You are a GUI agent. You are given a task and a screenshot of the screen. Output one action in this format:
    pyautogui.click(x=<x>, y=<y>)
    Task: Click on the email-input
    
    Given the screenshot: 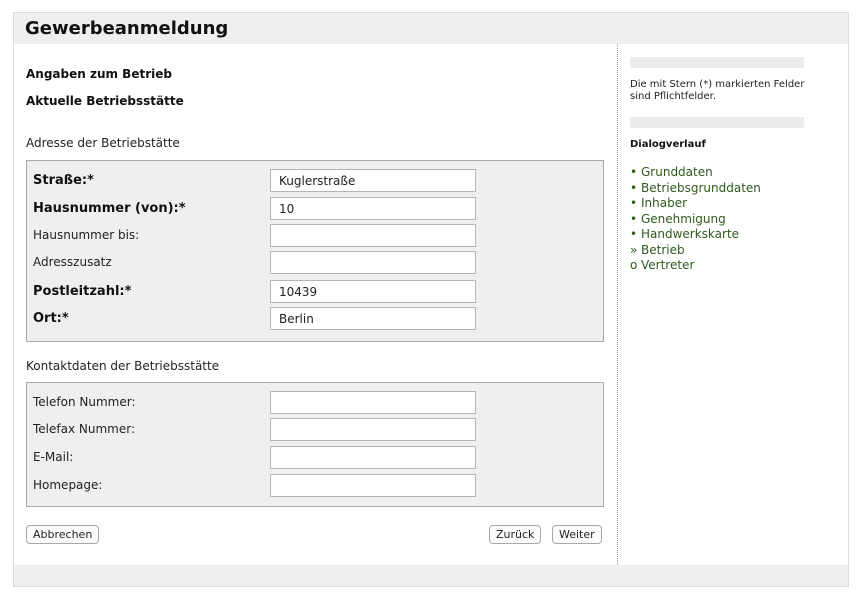 What is the action you would take?
    pyautogui.click(x=373, y=457)
    